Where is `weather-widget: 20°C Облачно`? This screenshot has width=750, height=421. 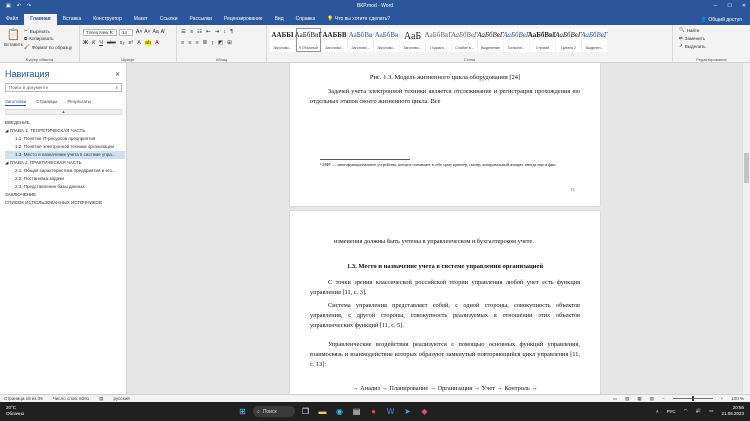 weather-widget: 20°C Облачно is located at coordinates (15, 411).